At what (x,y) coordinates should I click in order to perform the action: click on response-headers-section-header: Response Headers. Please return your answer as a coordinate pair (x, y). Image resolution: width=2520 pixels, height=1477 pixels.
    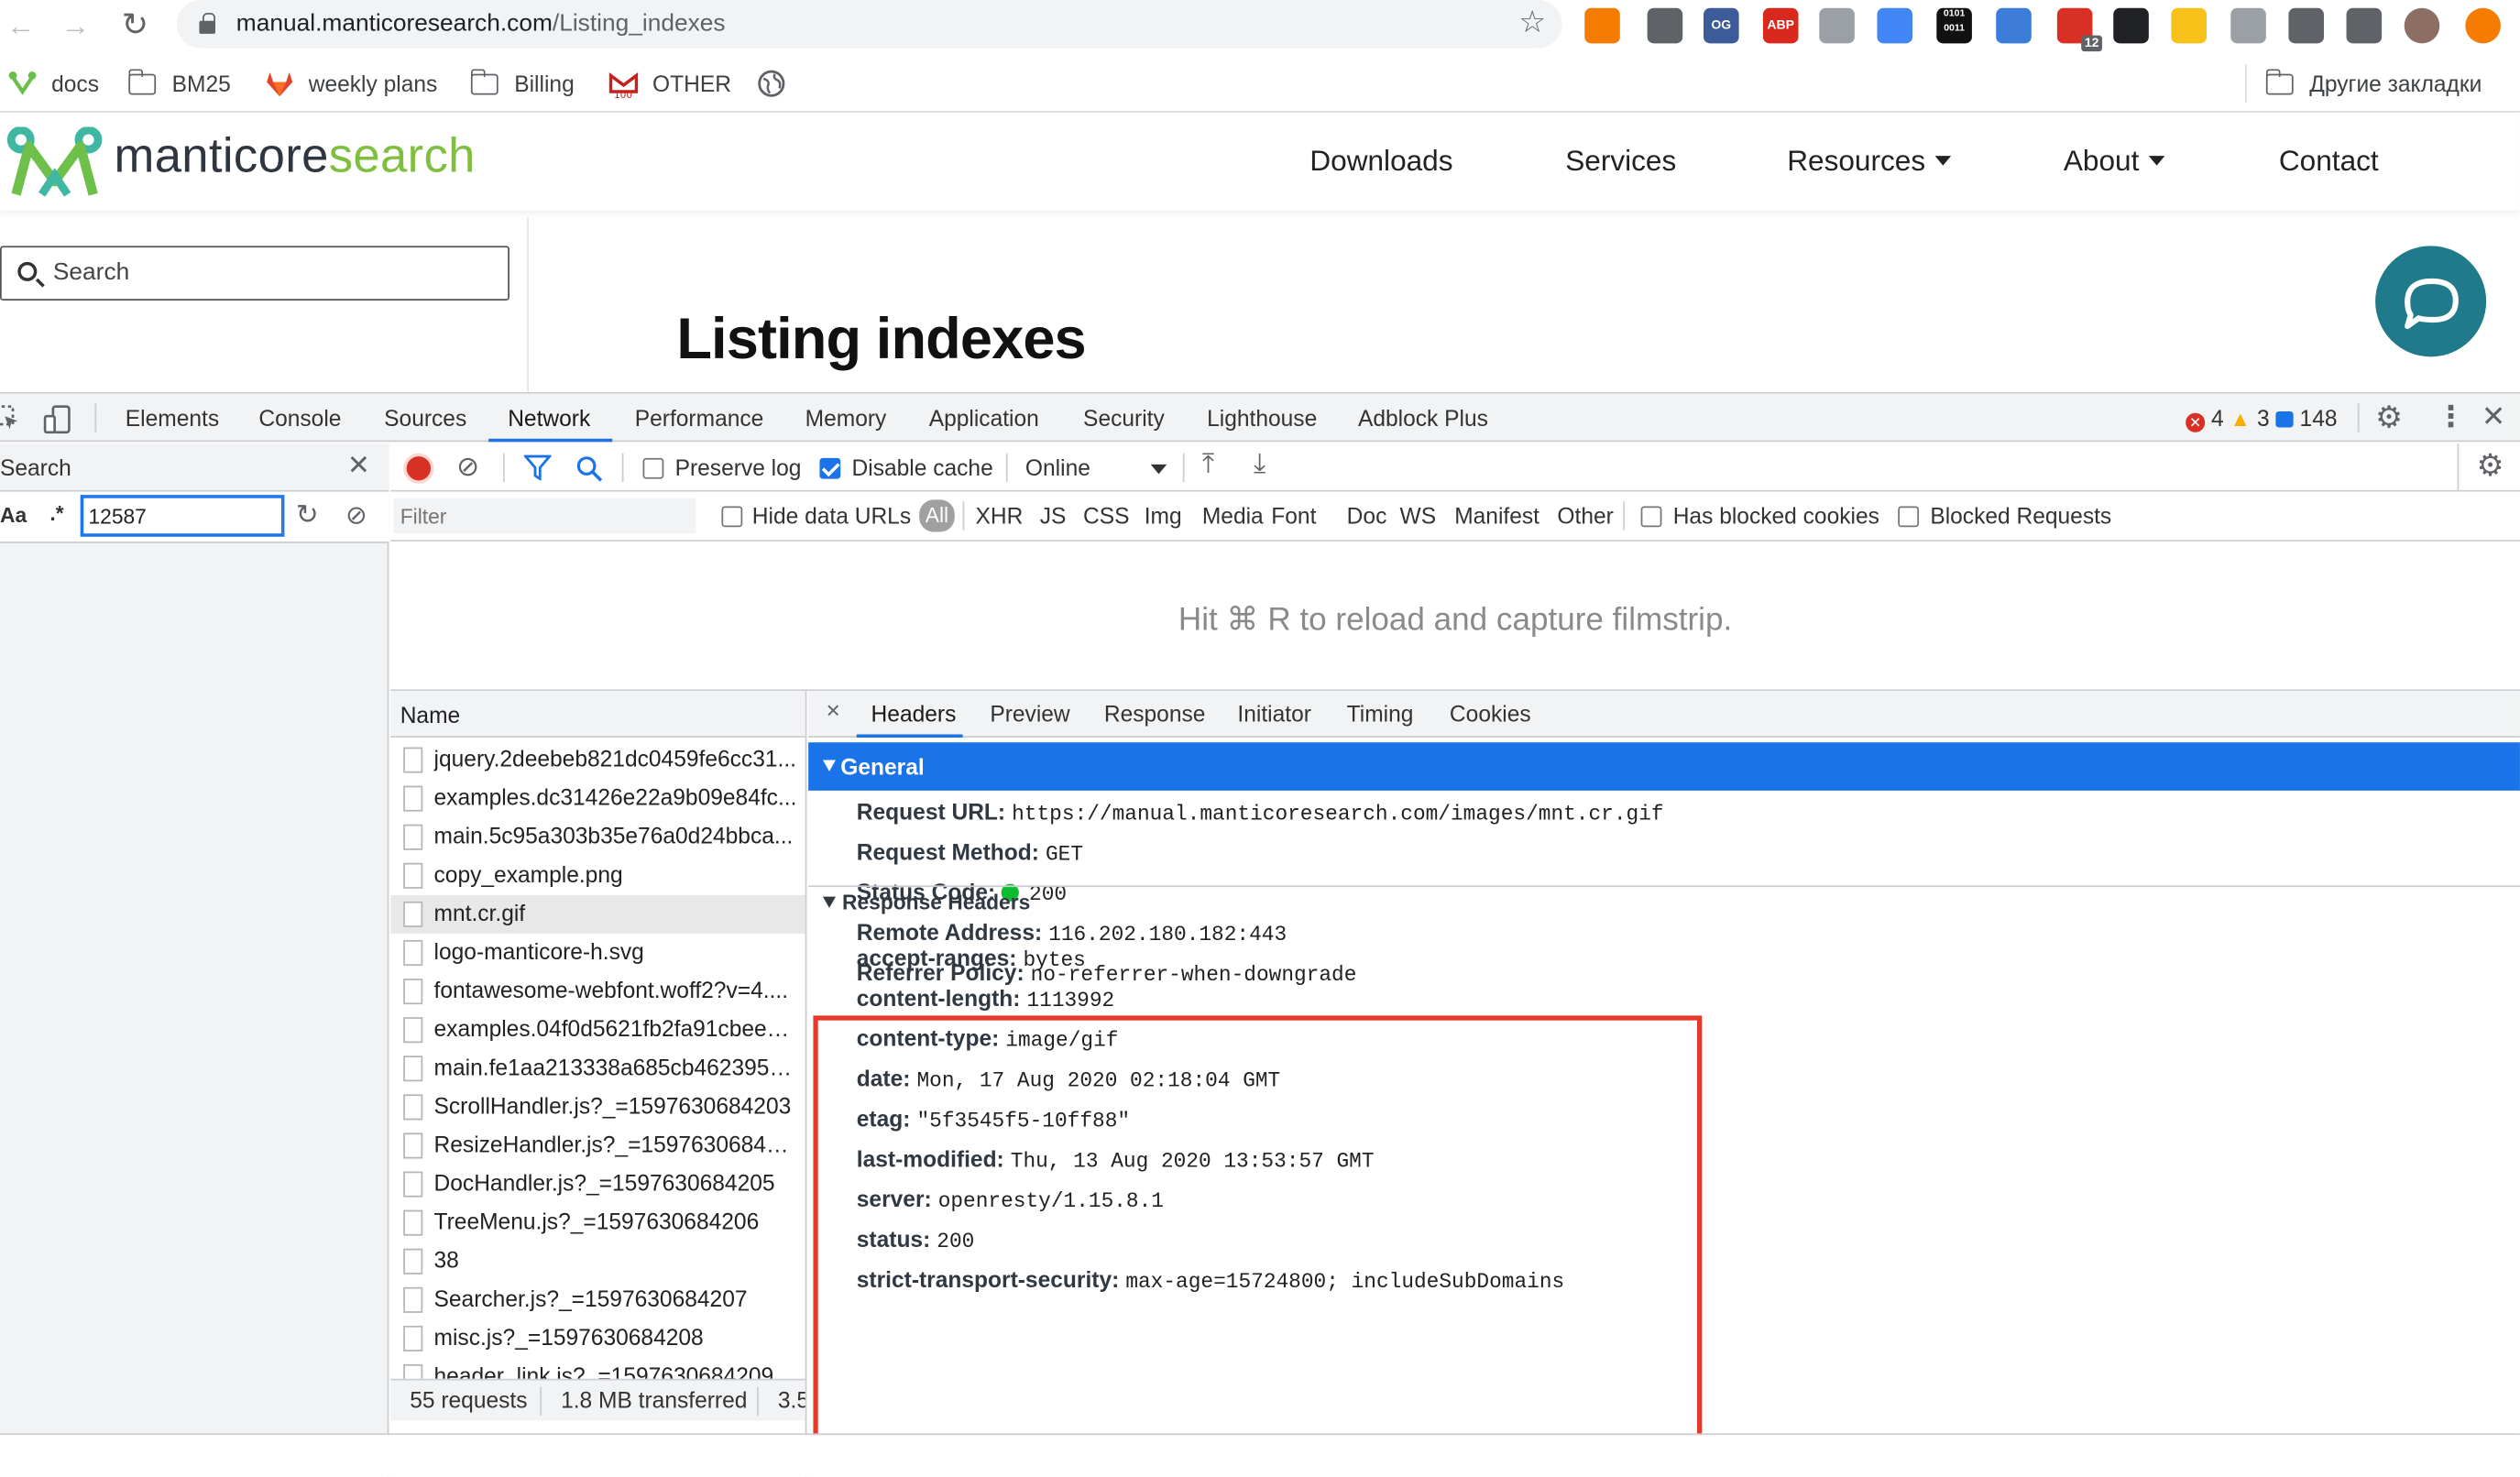
    Looking at the image, I should click on (926, 902).